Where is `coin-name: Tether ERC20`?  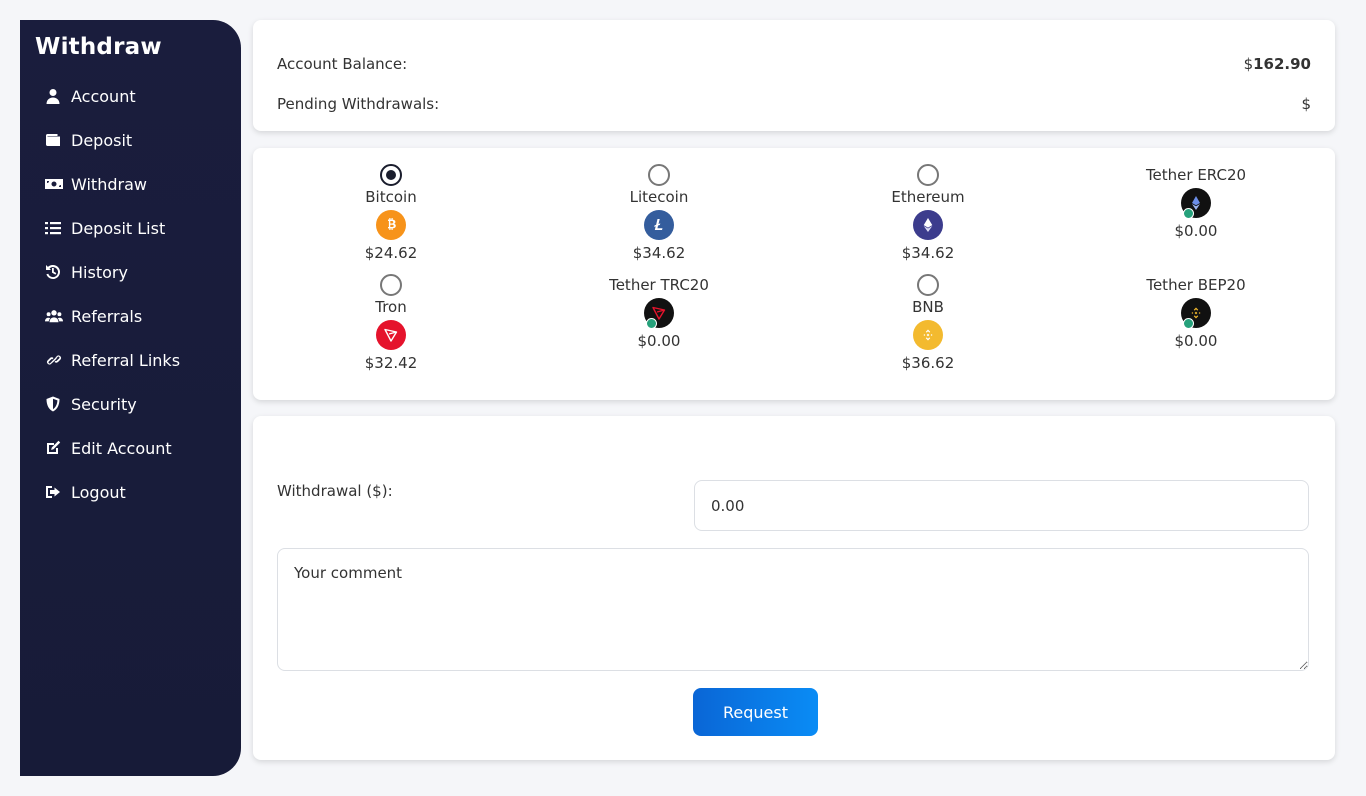
coin-name: Tether ERC20 is located at coordinates (1196, 175).